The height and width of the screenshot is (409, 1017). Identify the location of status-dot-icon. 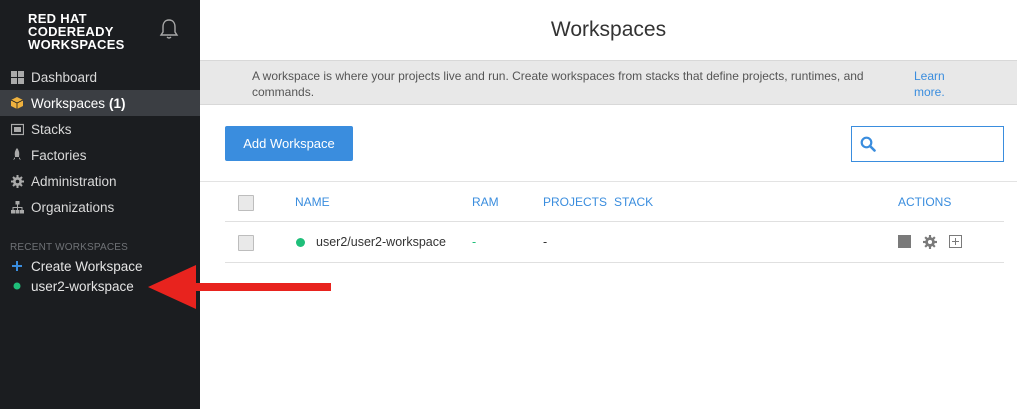
(17, 286).